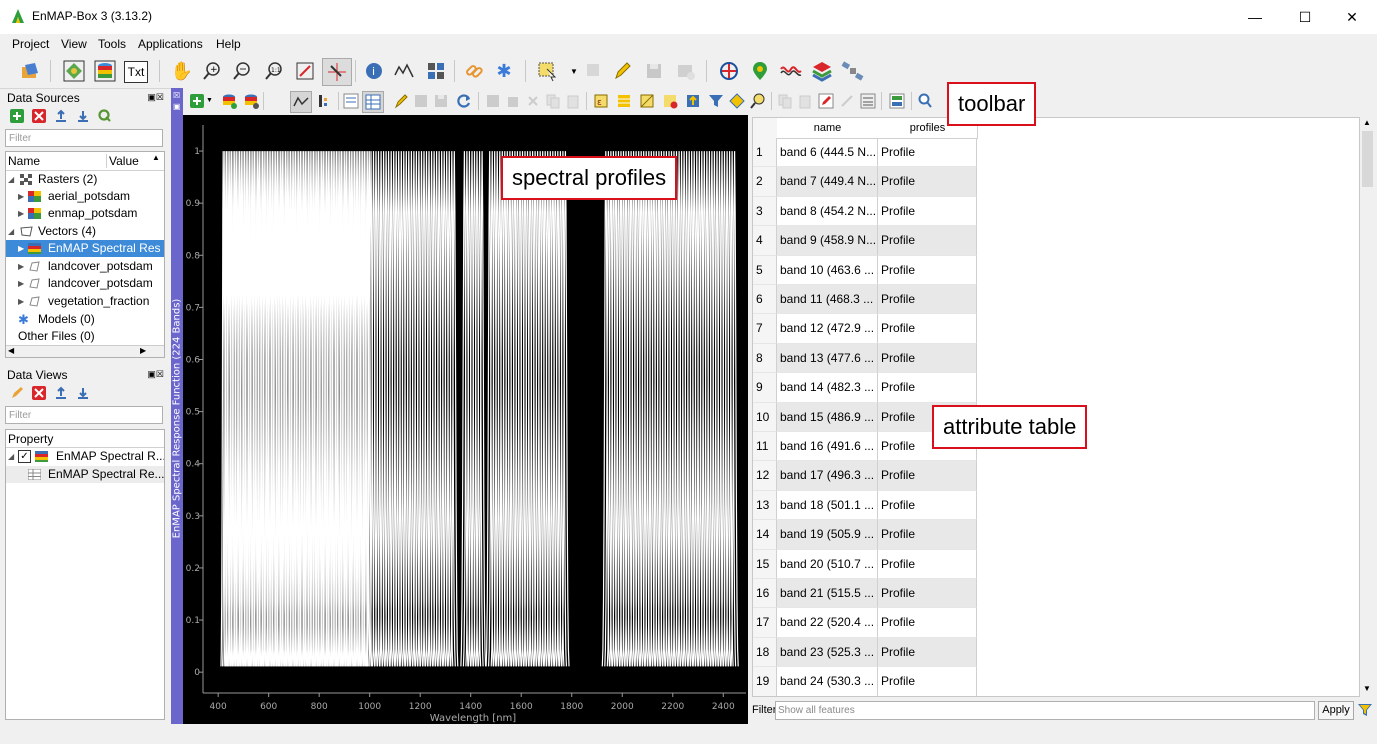 Image resolution: width=1377 pixels, height=744 pixels. What do you see at coordinates (686, 71) in the screenshot?
I see `add-feature-icon` at bounding box center [686, 71].